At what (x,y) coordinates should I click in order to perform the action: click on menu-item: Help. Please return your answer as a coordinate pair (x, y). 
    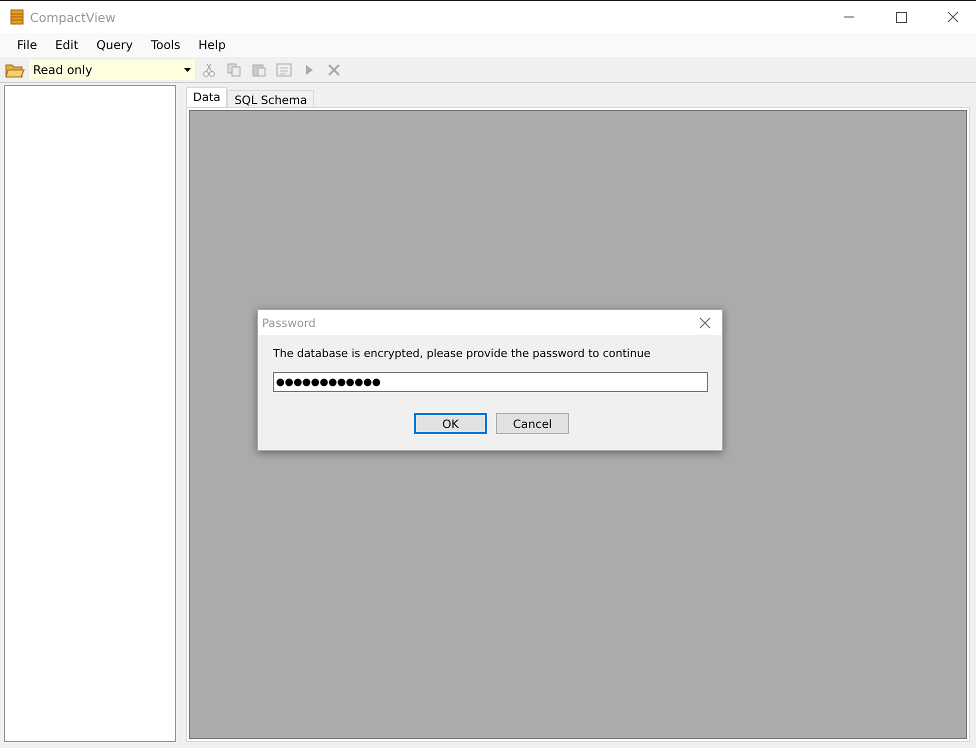
    Looking at the image, I should click on (212, 45).